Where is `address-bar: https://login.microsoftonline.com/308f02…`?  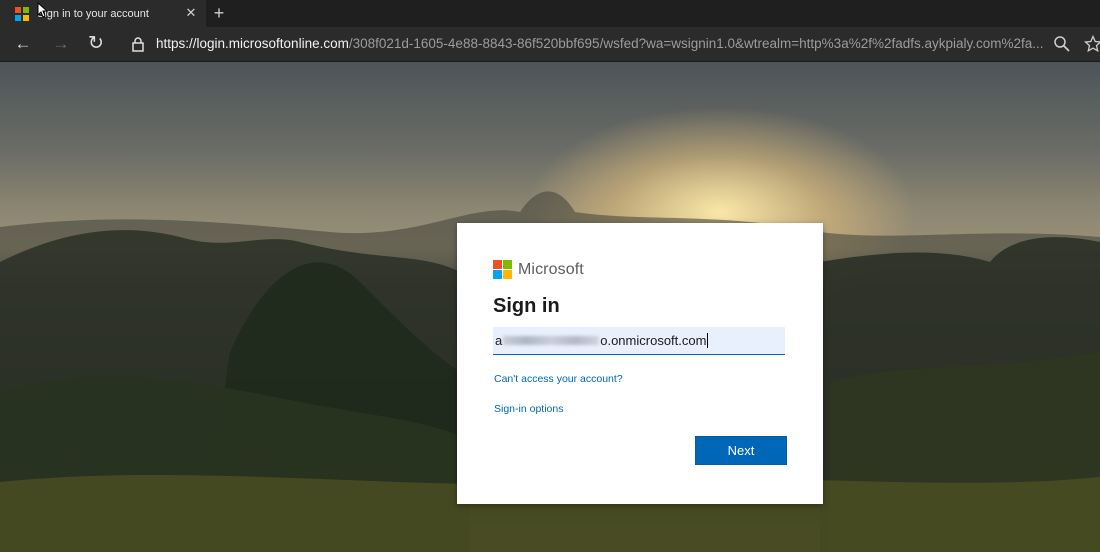 address-bar: https://login.microsoftonline.com/308f02… is located at coordinates (601, 44).